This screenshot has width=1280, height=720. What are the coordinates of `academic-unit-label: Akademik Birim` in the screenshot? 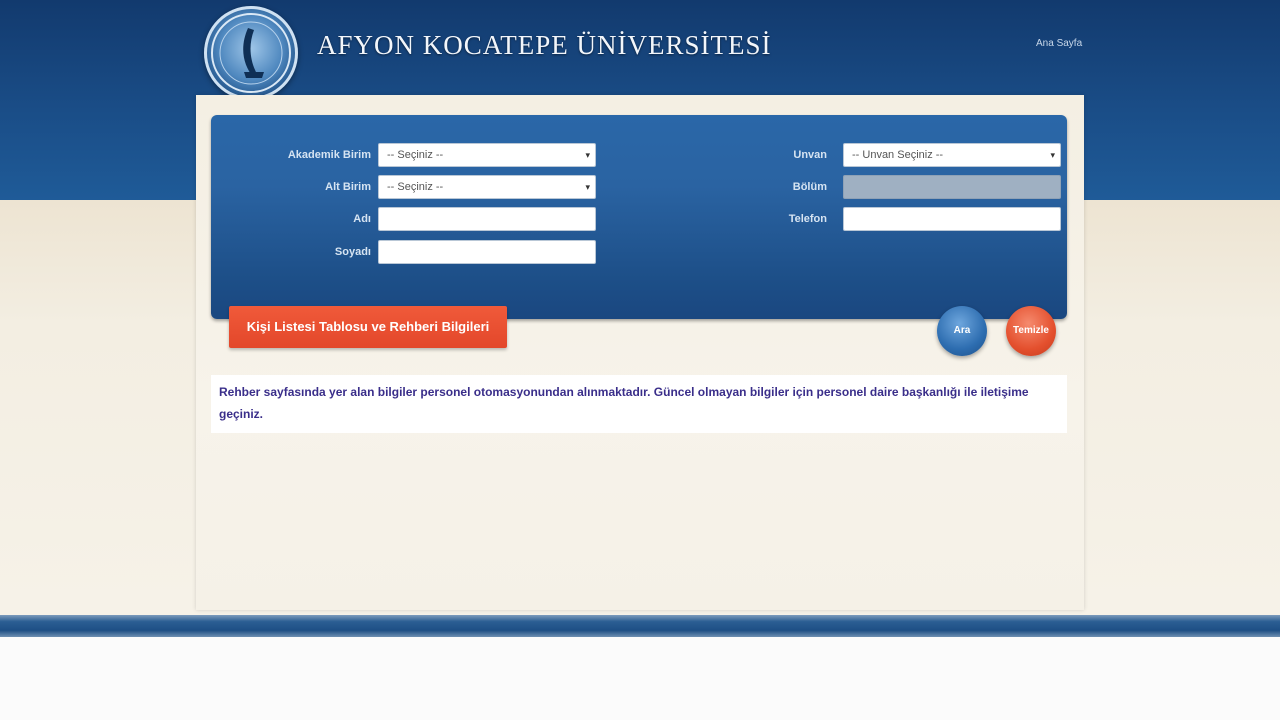 It's located at (329, 155).